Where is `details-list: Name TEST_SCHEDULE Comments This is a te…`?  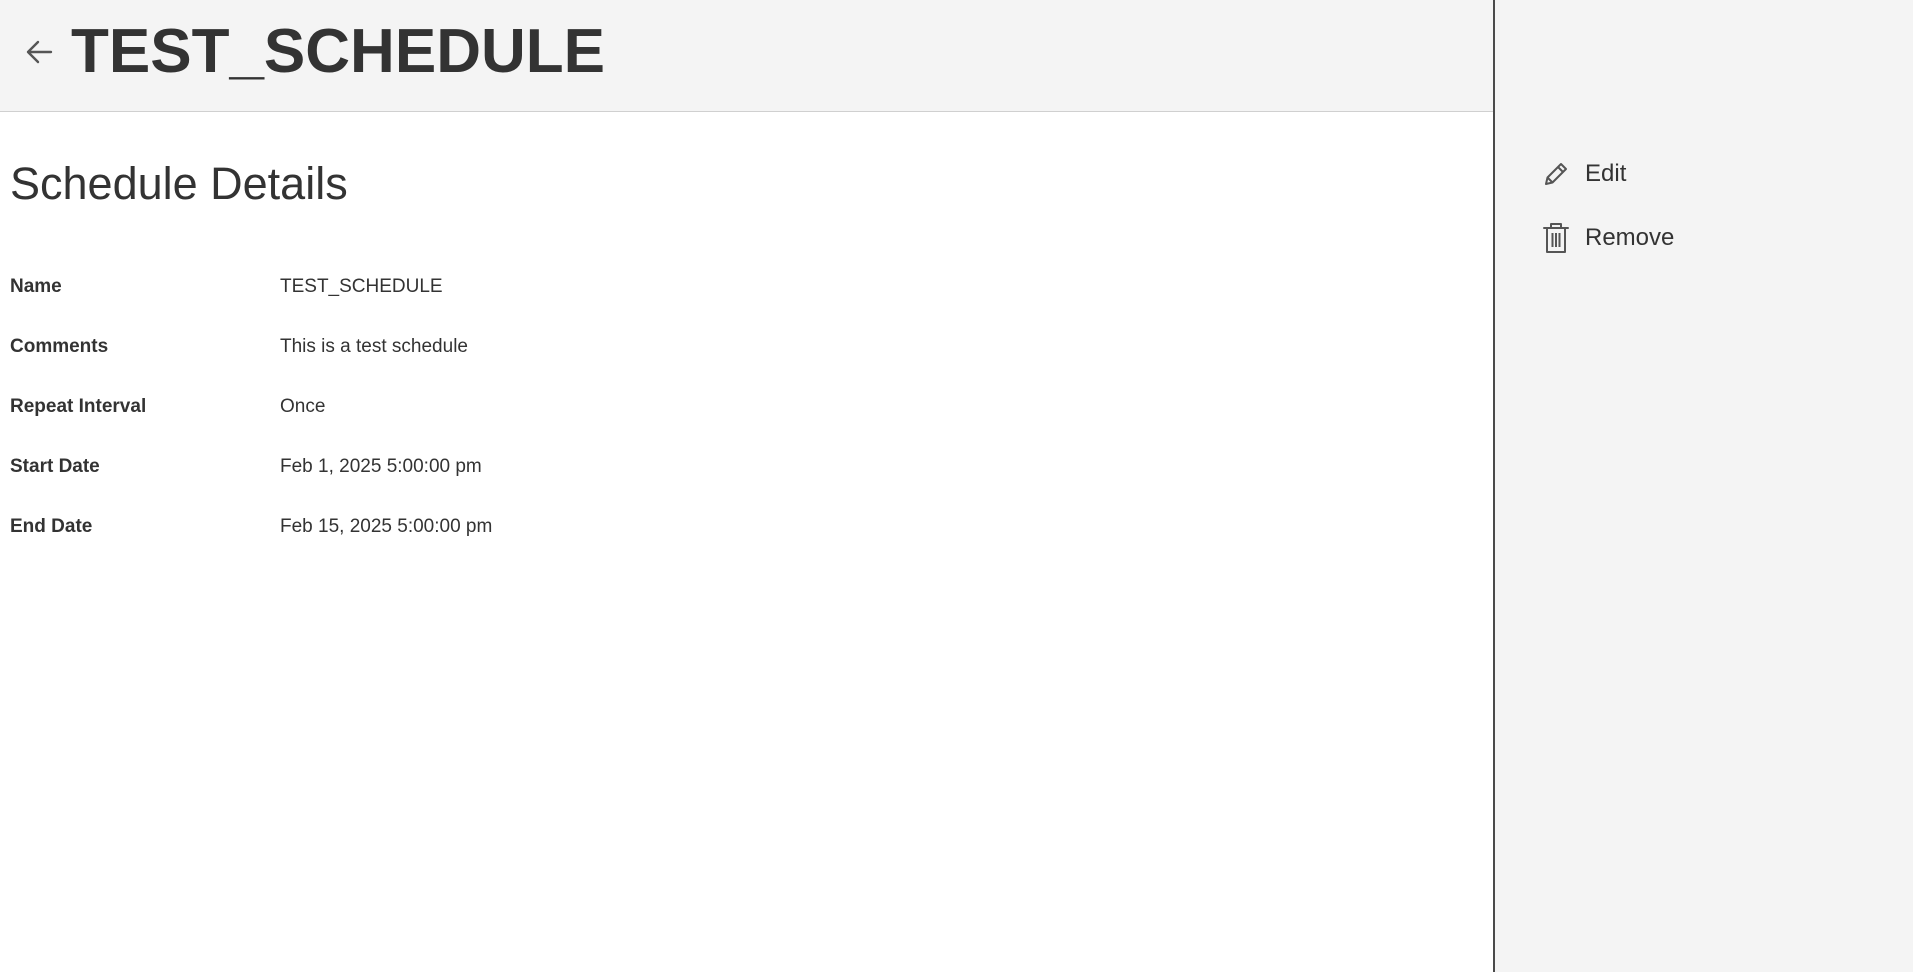
details-list: Name TEST_SCHEDULE Comments This is a te… is located at coordinates (460, 422).